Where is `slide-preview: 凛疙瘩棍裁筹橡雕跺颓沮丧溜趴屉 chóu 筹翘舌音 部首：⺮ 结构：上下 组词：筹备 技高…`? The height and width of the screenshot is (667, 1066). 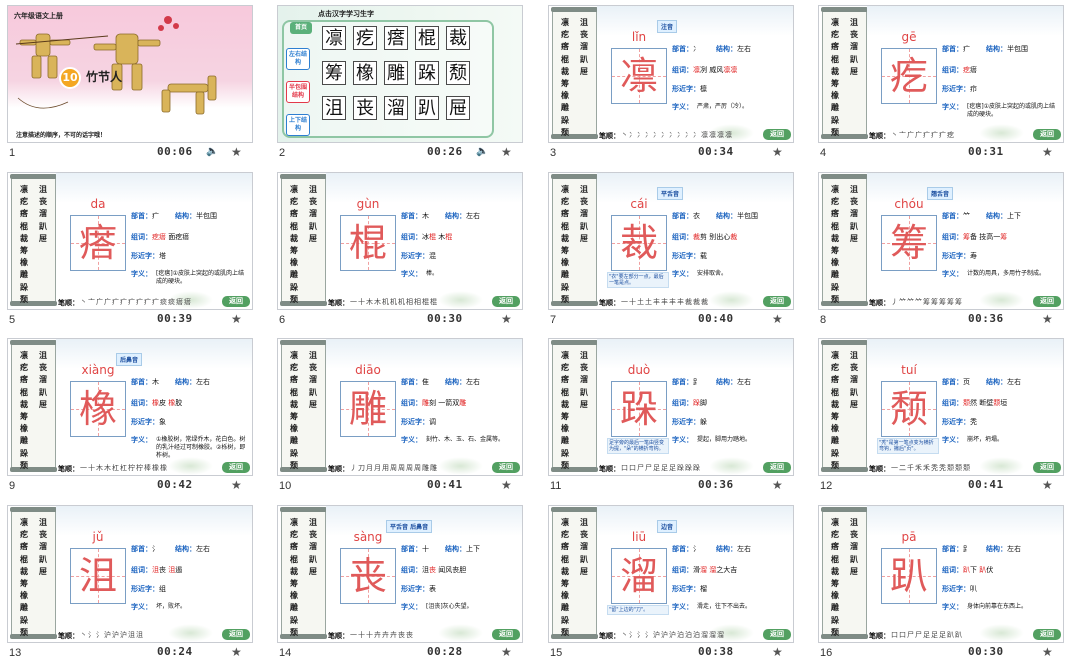 slide-preview: 凛疙瘩棍裁筹橡雕跺颓沮丧溜趴屉 chóu 筹翘舌音 部首：⺮ 结构：上下 组词：筹备 技高… is located at coordinates (941, 241).